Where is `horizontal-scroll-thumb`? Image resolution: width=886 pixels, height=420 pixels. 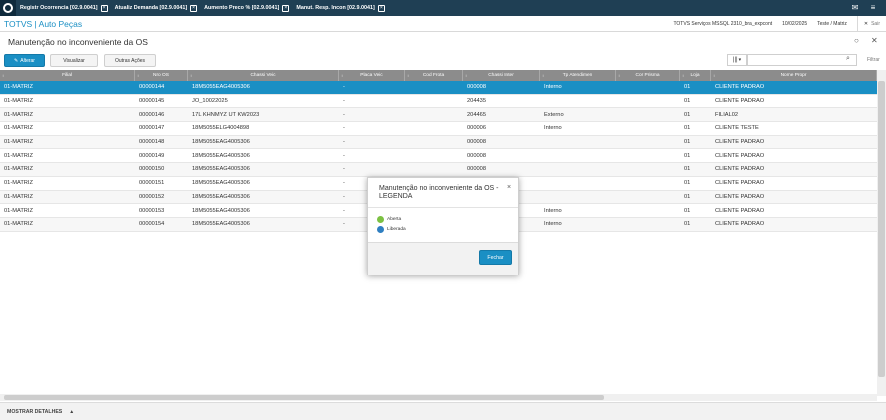 horizontal-scroll-thumb is located at coordinates (304, 397).